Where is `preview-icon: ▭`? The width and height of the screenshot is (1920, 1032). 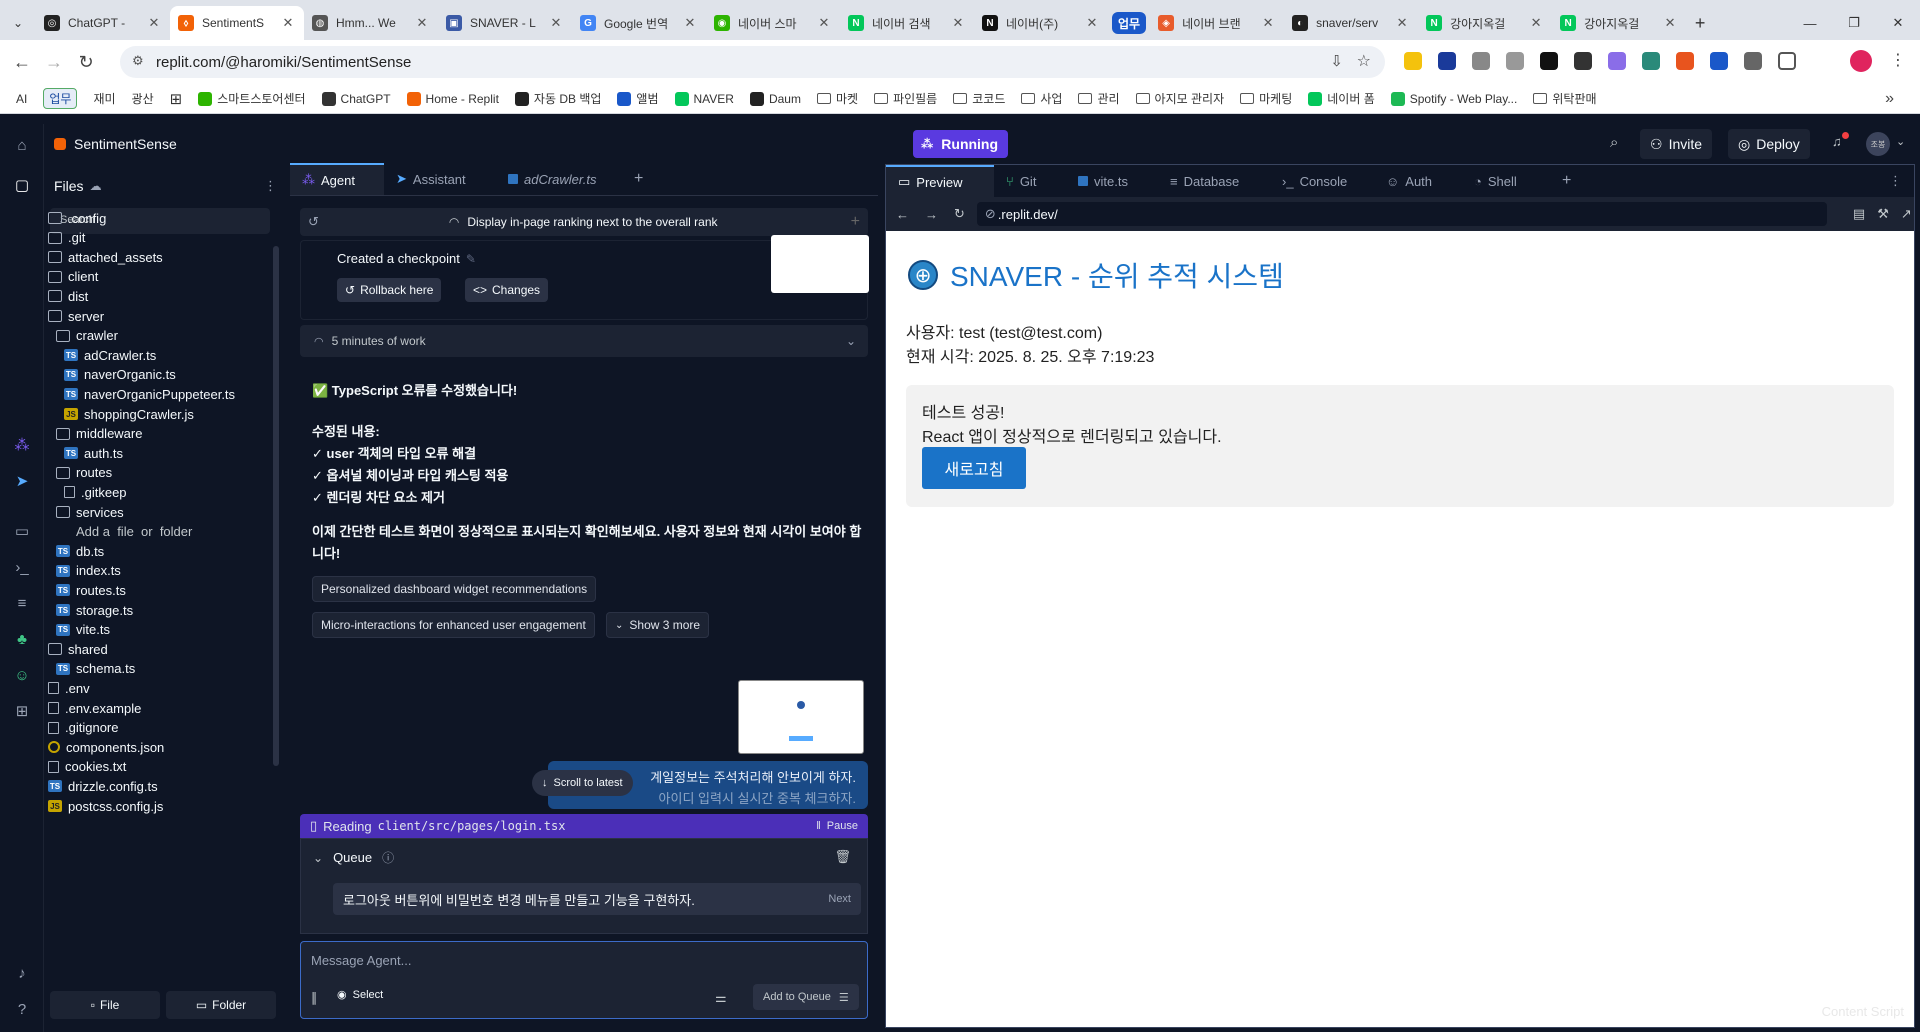
preview-icon: ▭ is located at coordinates (22, 532).